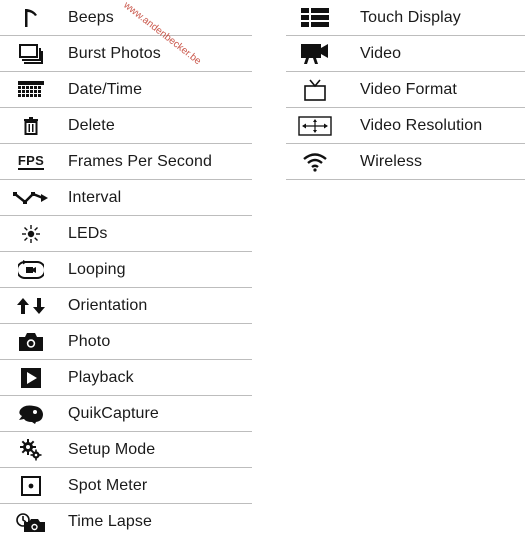 The image size is (525, 542). Describe the element at coordinates (315, 90) in the screenshot. I see `video-format-icon` at that location.